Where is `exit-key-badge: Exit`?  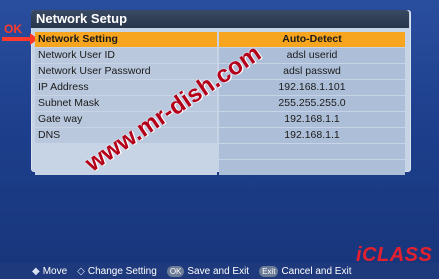 exit-key-badge: Exit is located at coordinates (269, 271).